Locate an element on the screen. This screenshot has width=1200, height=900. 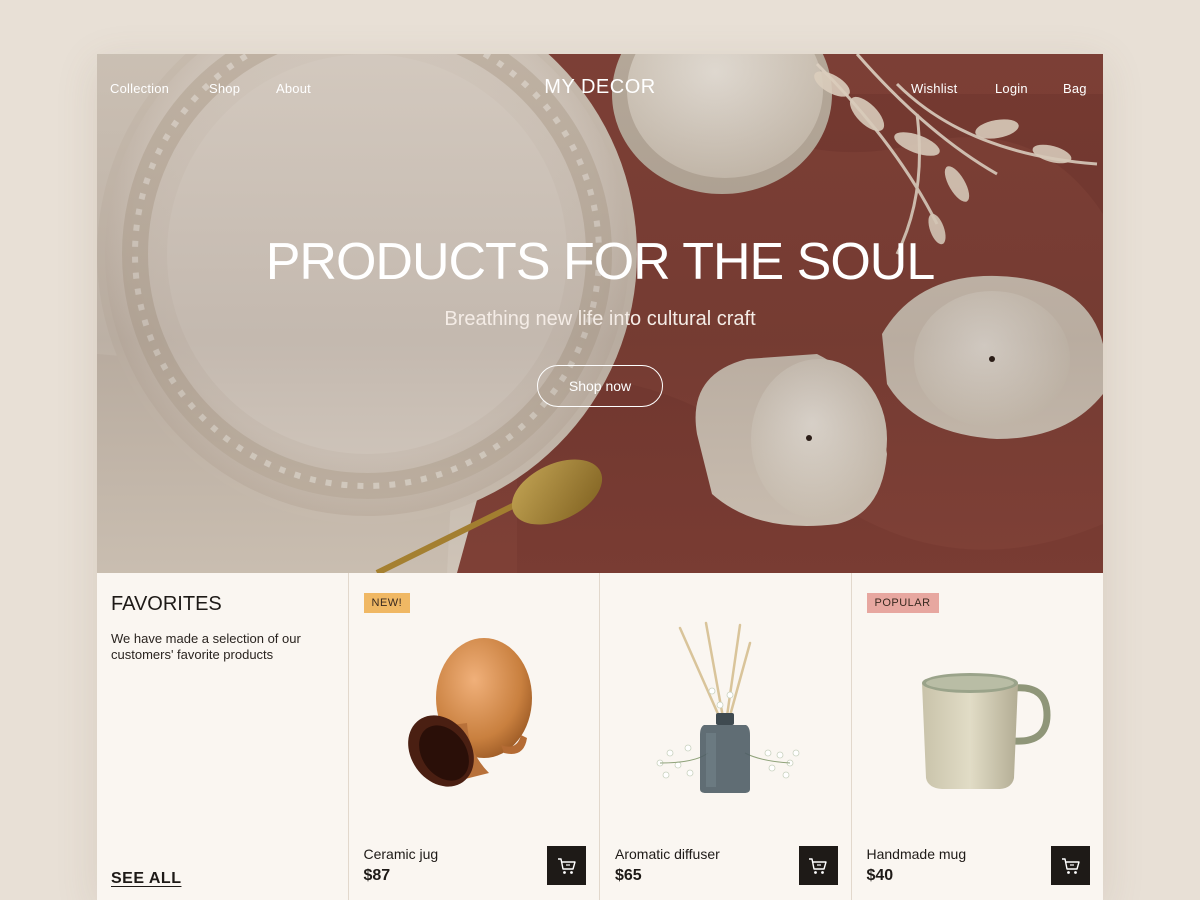
product-name: Ceramic jug is located at coordinates (401, 854).